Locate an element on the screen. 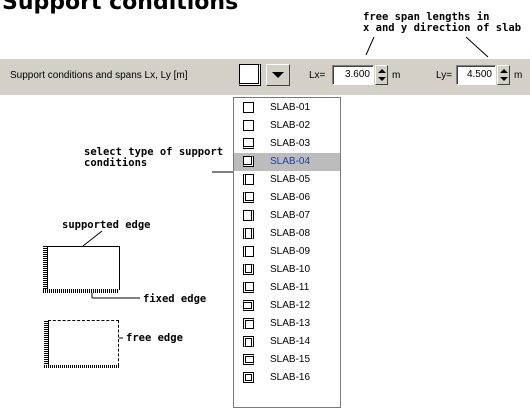 This screenshot has height=408, width=530. ly-unit: m is located at coordinates (518, 75).